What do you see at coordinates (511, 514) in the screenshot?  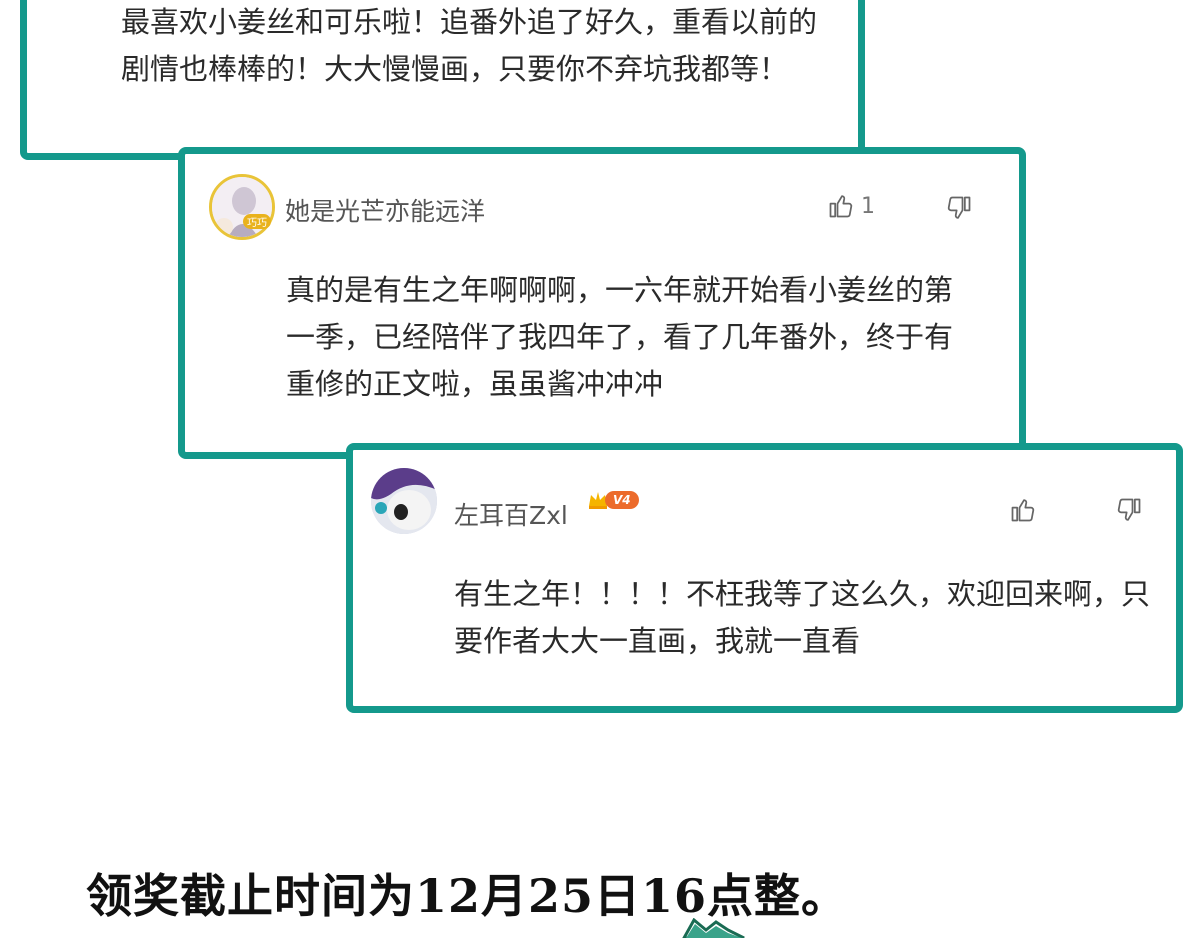 I see `username: 左耳百Zxl` at bounding box center [511, 514].